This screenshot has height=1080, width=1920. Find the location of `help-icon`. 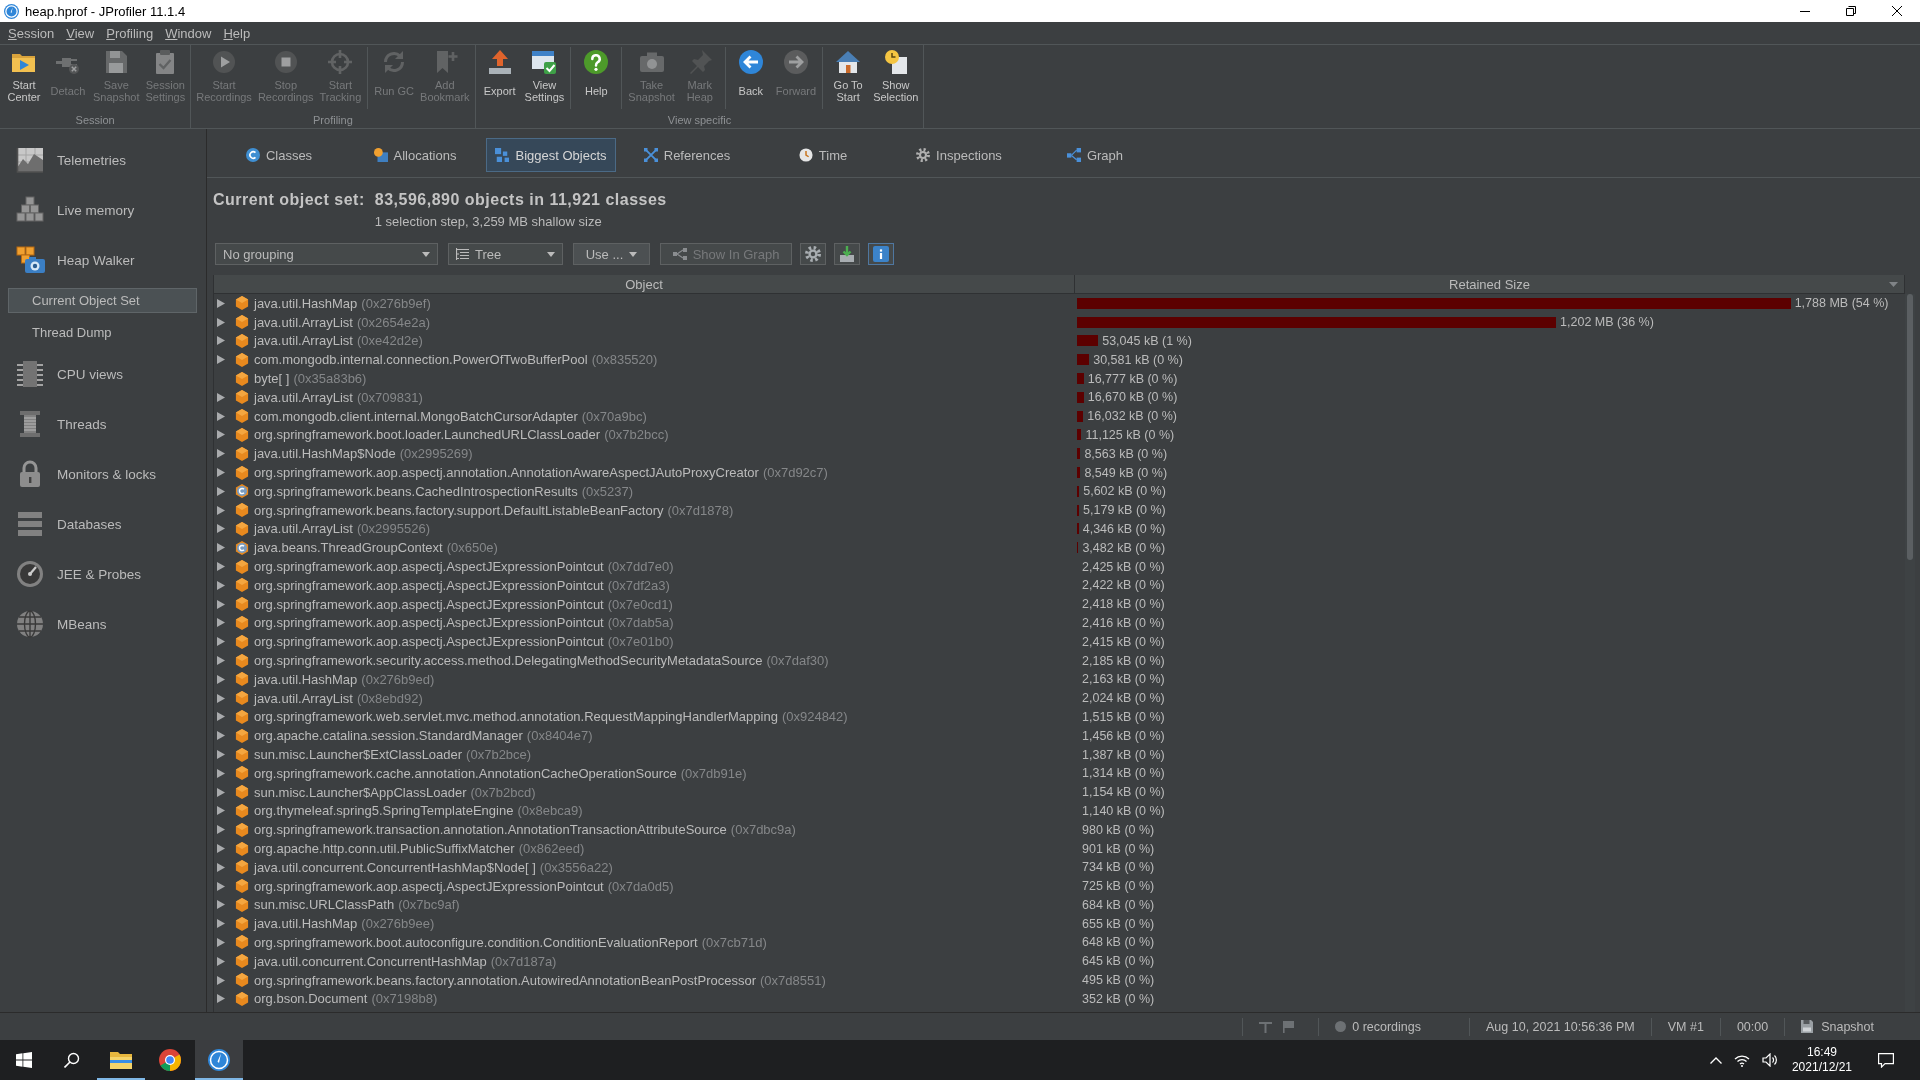

help-icon is located at coordinates (596, 62).